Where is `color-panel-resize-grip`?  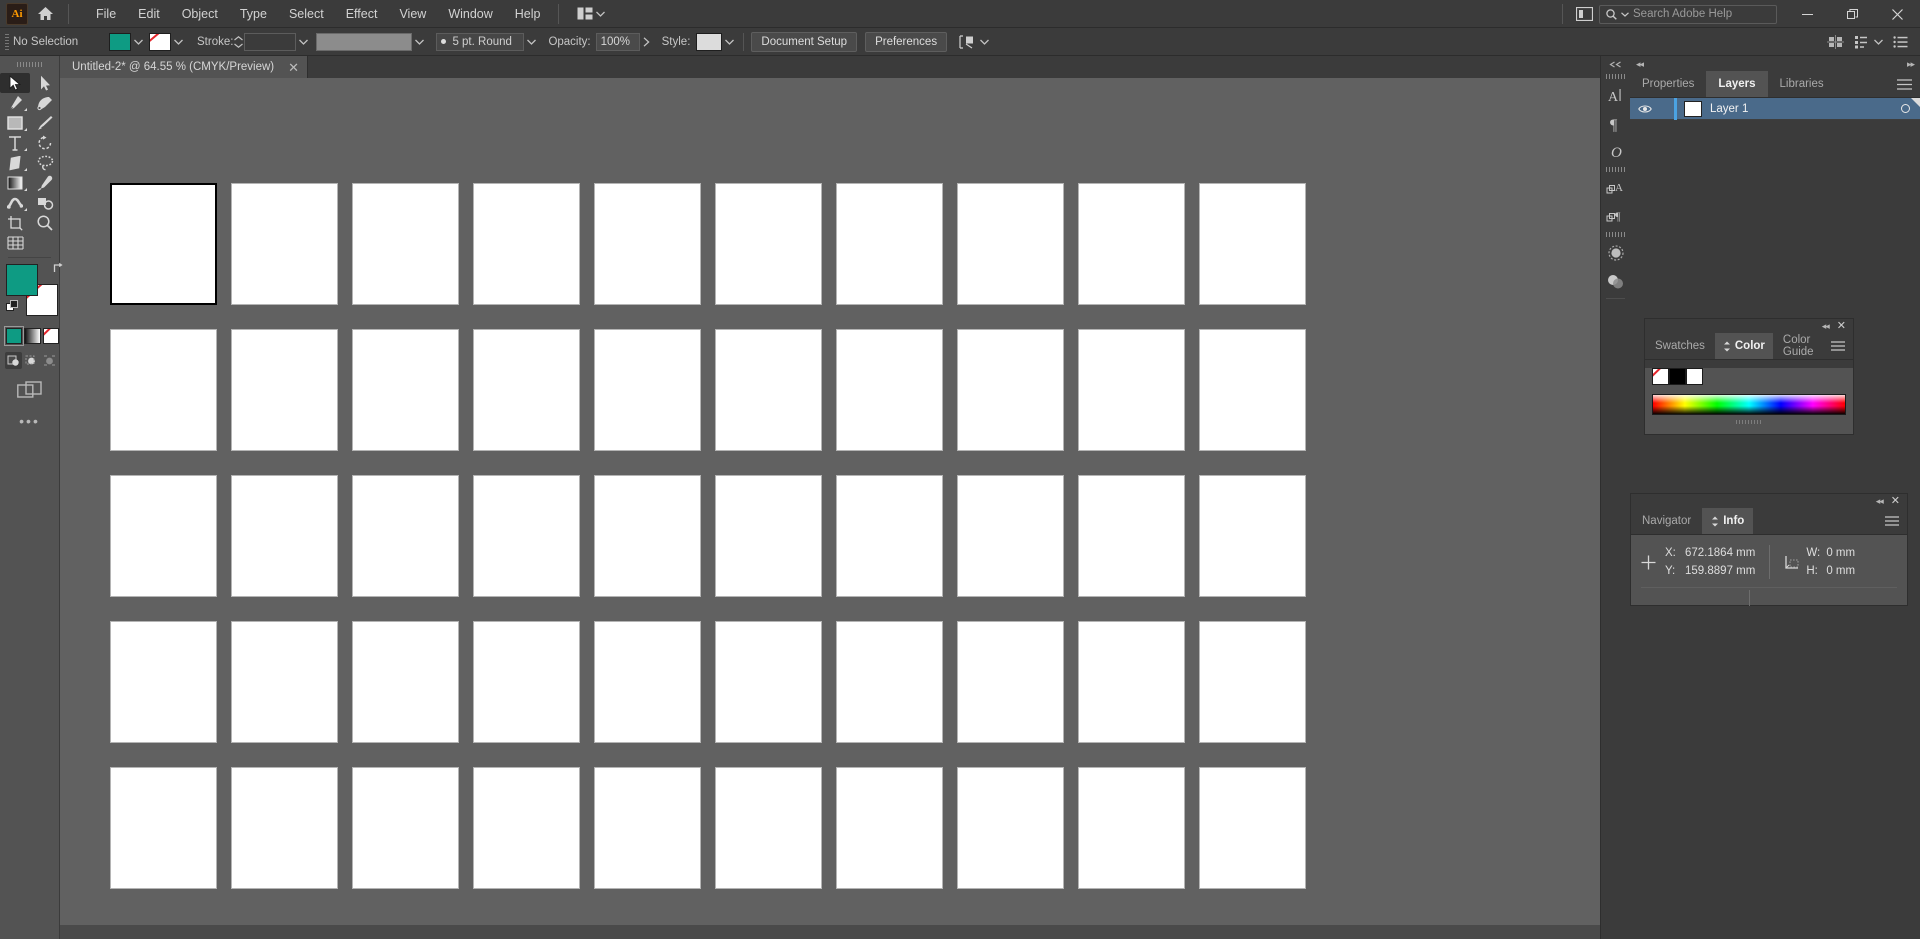 color-panel-resize-grip is located at coordinates (1749, 422).